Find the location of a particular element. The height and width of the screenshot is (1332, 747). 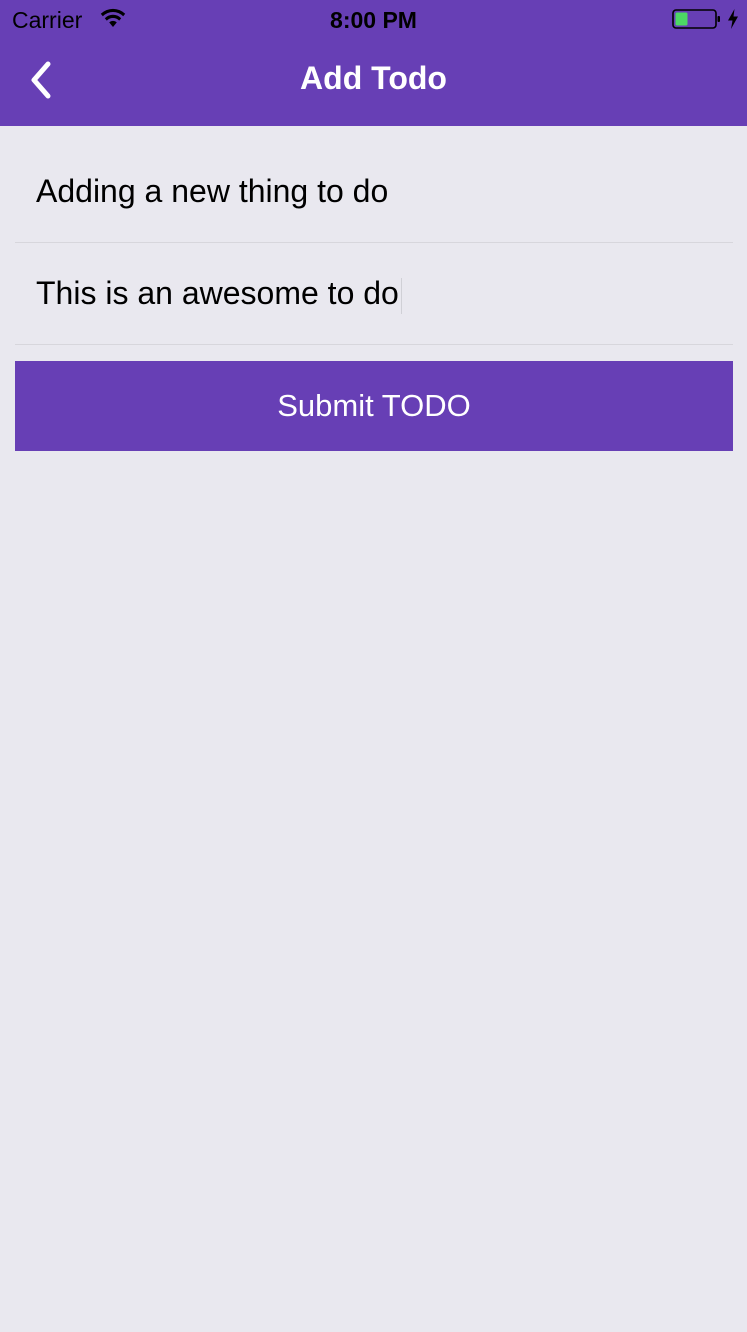

header: Carrier 8:00 PM Add Todo is located at coordinates (373, 63).